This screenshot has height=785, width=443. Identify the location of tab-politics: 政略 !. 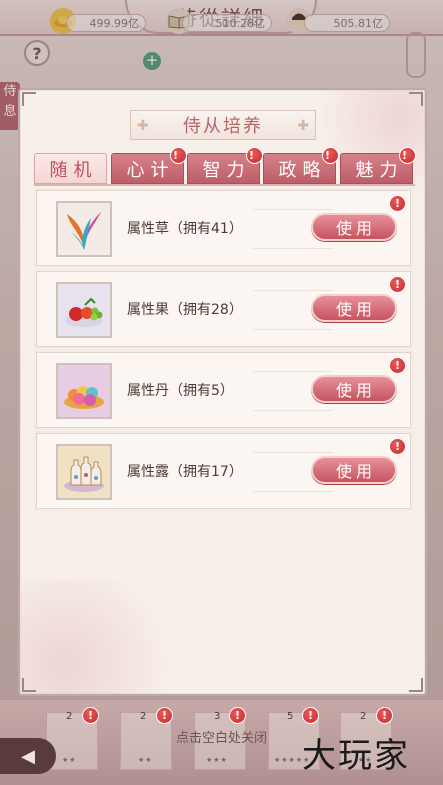
(301, 165).